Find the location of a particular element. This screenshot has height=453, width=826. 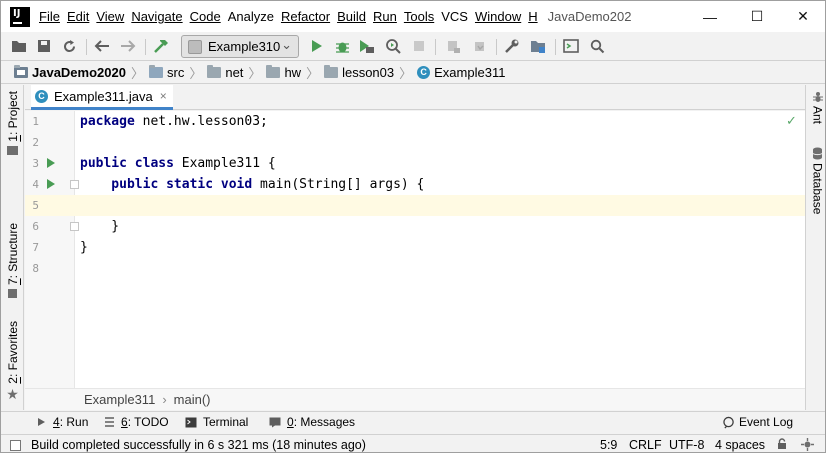

code-rest: } is located at coordinates (100, 226).